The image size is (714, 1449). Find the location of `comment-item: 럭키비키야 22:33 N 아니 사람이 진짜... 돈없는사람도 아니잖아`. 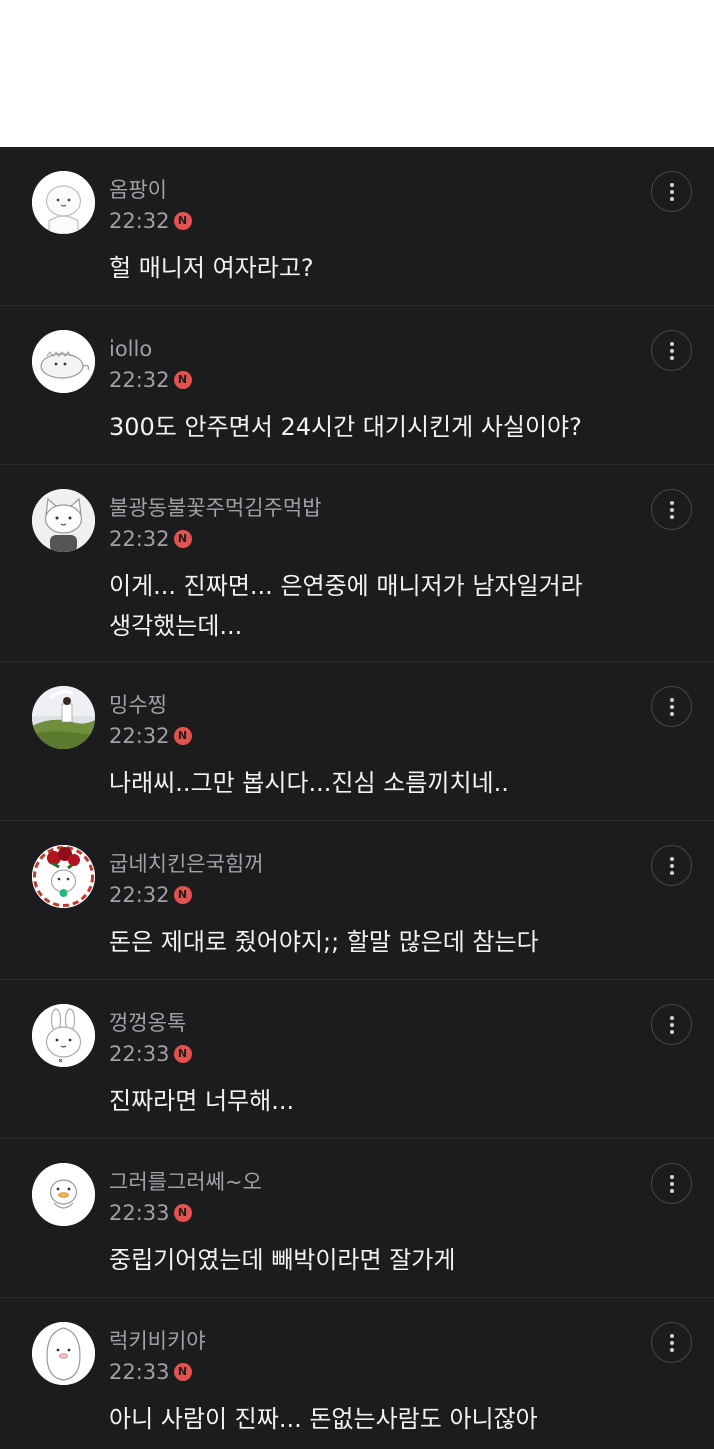

comment-item: 럭키비키야 22:33 N 아니 사람이 진짜... 돈없는사람도 아니잖아 is located at coordinates (357, 1373).